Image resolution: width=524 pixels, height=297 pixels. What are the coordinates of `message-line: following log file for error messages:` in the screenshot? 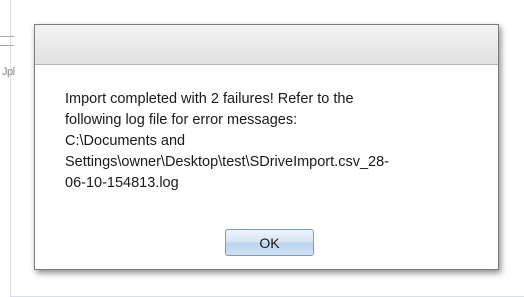 It's located at (181, 120).